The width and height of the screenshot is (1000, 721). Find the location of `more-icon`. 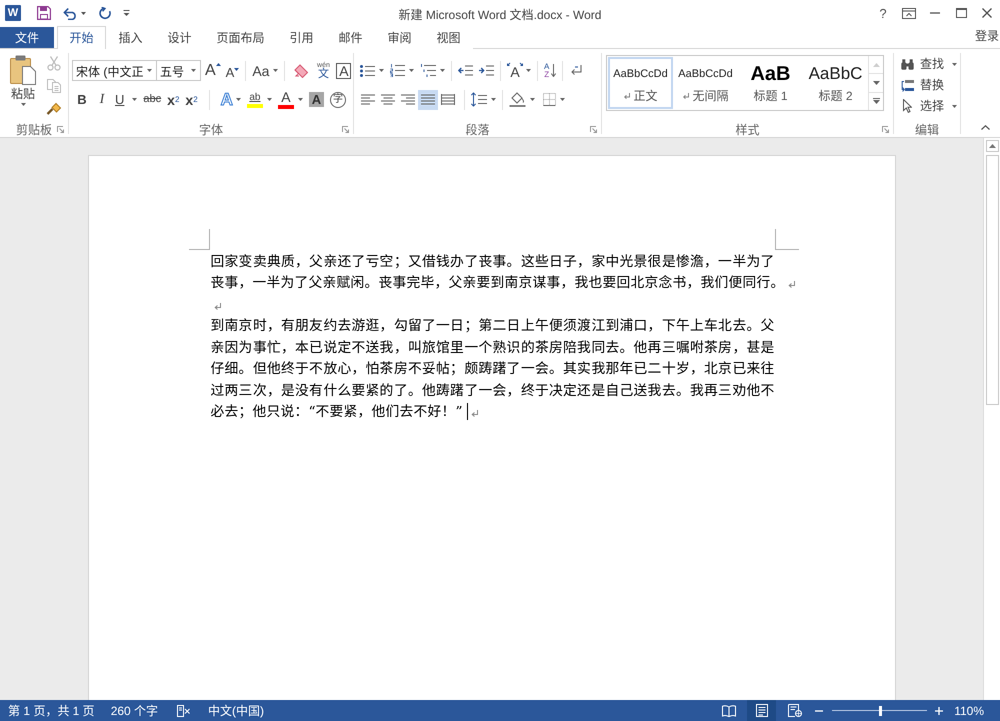

more-icon is located at coordinates (876, 101).